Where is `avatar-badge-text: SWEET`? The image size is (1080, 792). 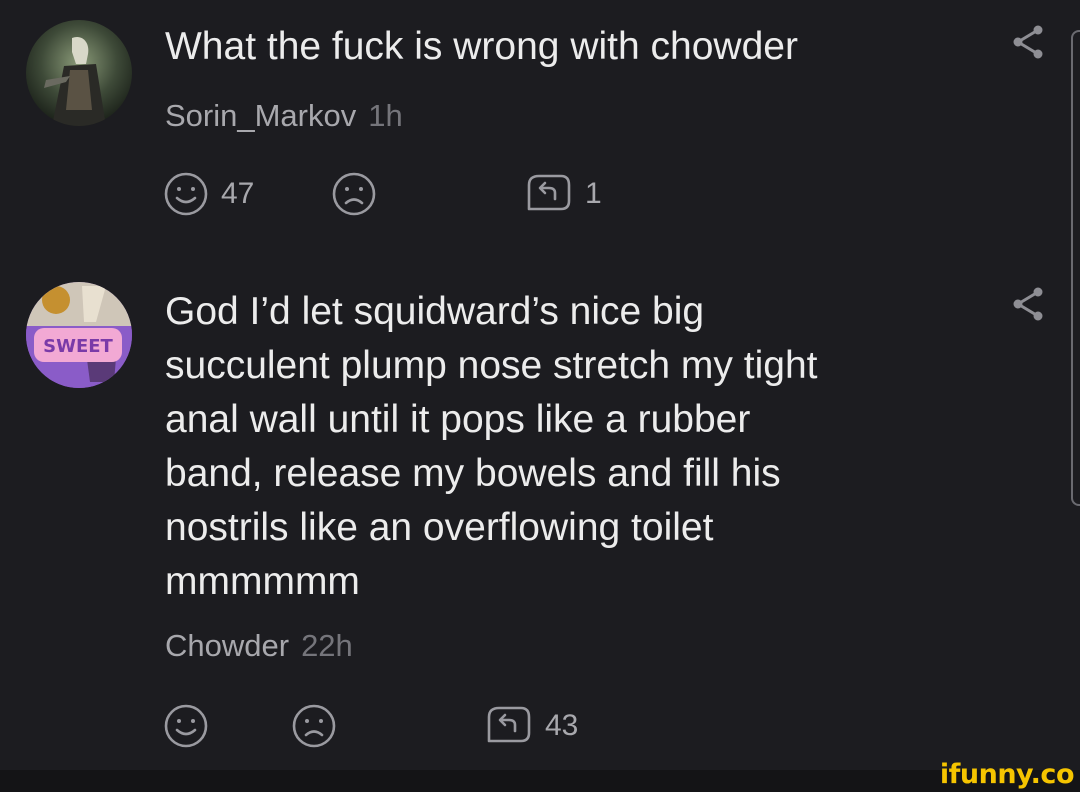 avatar-badge-text: SWEET is located at coordinates (78, 346).